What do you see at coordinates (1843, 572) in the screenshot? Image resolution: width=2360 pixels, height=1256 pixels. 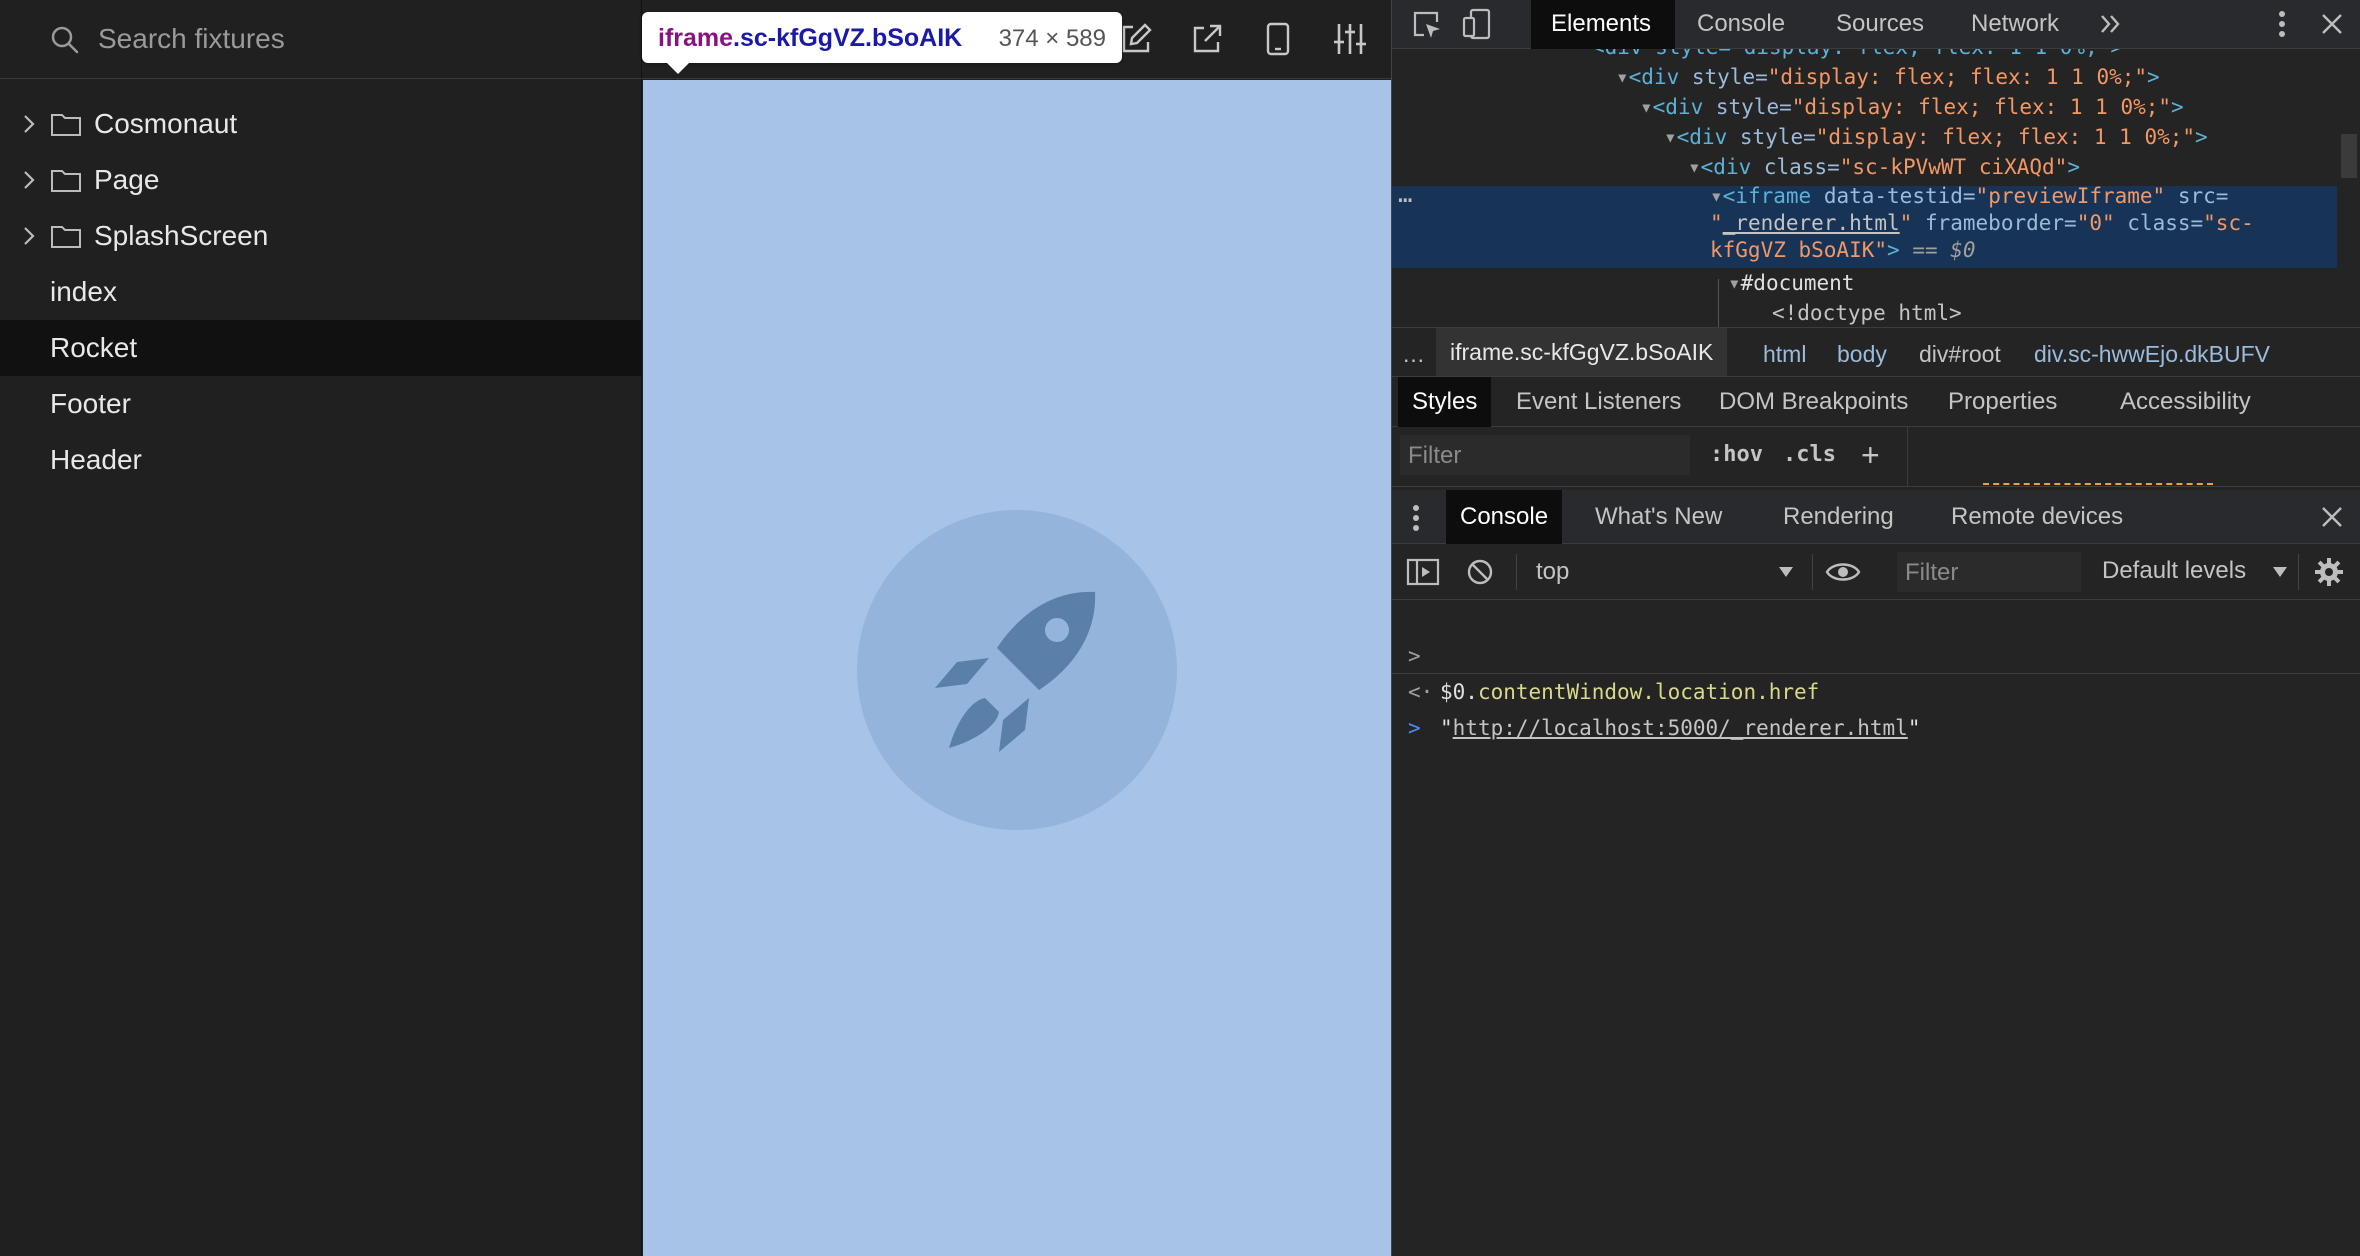 I see `live-expression-eye-icon` at bounding box center [1843, 572].